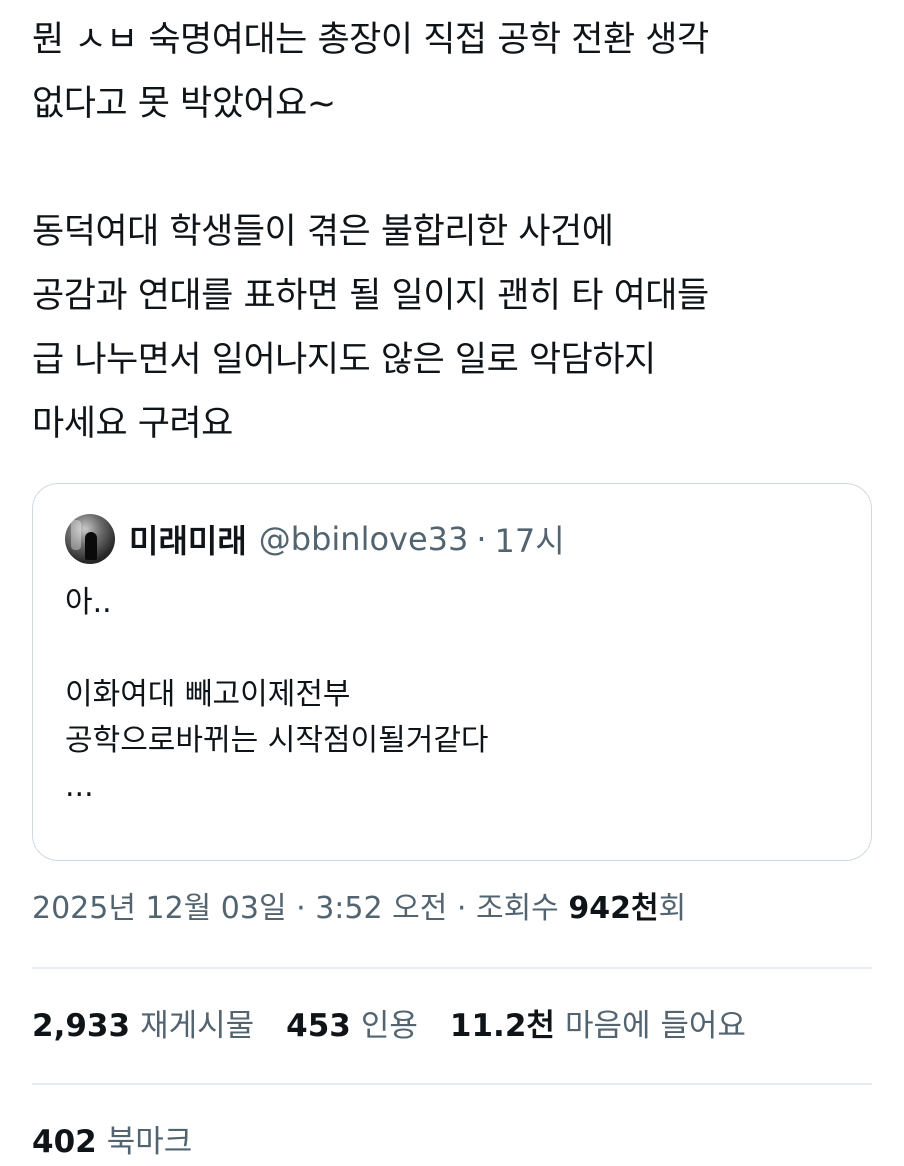 The height and width of the screenshot is (1166, 904). I want to click on engagement-stats: 2,933 재게시물 453 인용 11.2천 마음에 들어요, so click(405, 1026).